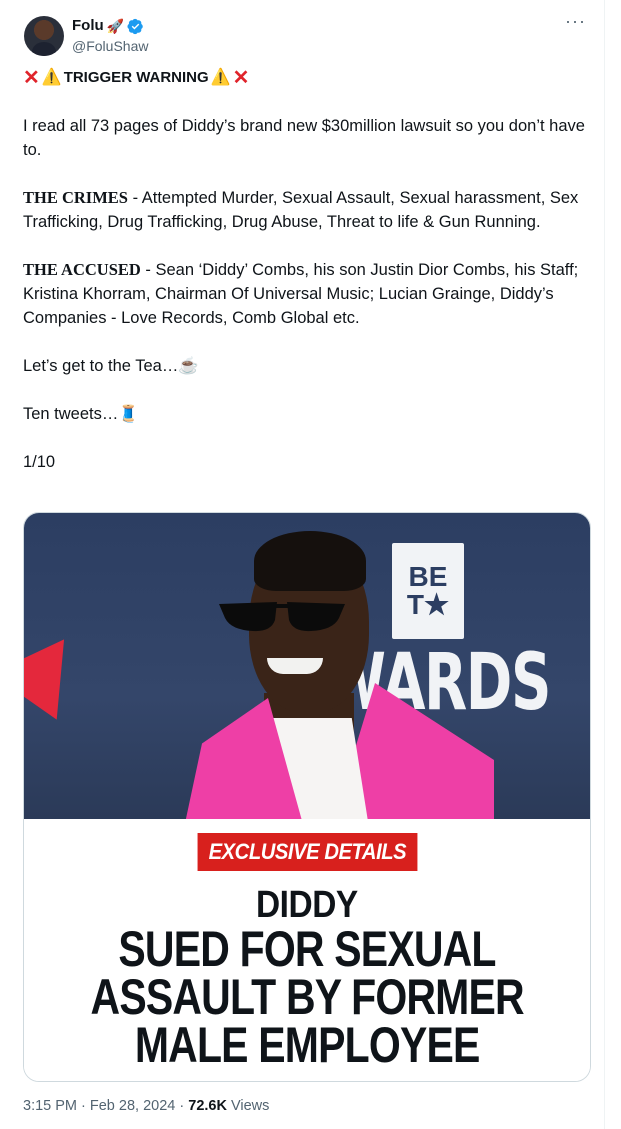 Image resolution: width=621 pixels, height=1129 pixels. What do you see at coordinates (295, 666) in the screenshot?
I see `person-smile` at bounding box center [295, 666].